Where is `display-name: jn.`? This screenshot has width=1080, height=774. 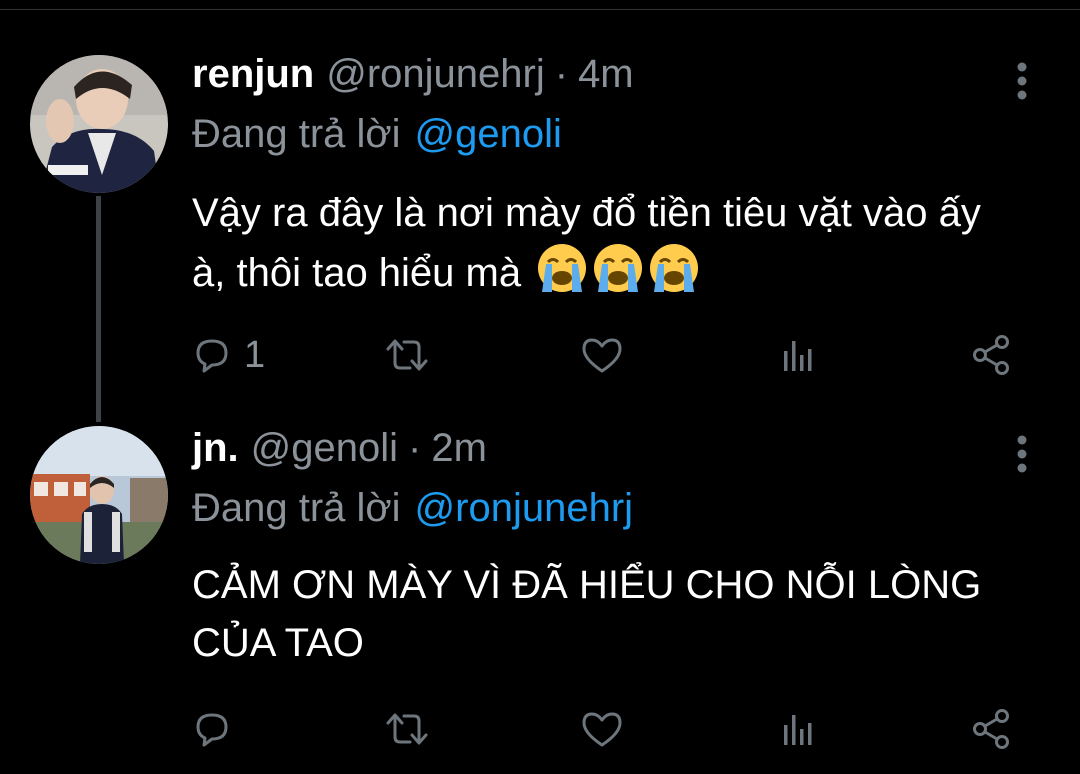 display-name: jn. is located at coordinates (215, 448).